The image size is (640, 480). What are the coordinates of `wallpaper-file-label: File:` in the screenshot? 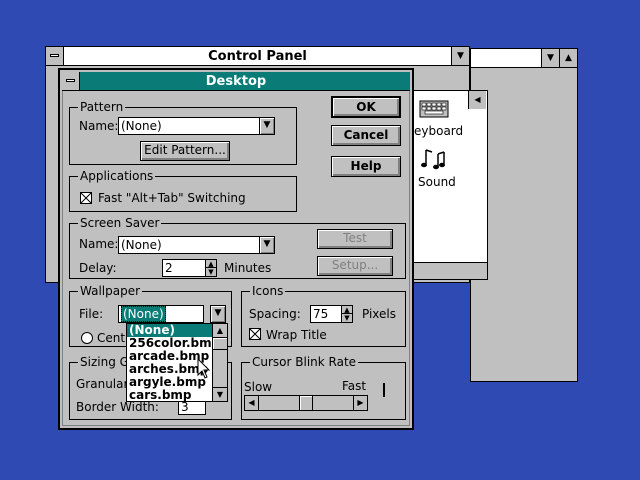 It's located at (91, 314).